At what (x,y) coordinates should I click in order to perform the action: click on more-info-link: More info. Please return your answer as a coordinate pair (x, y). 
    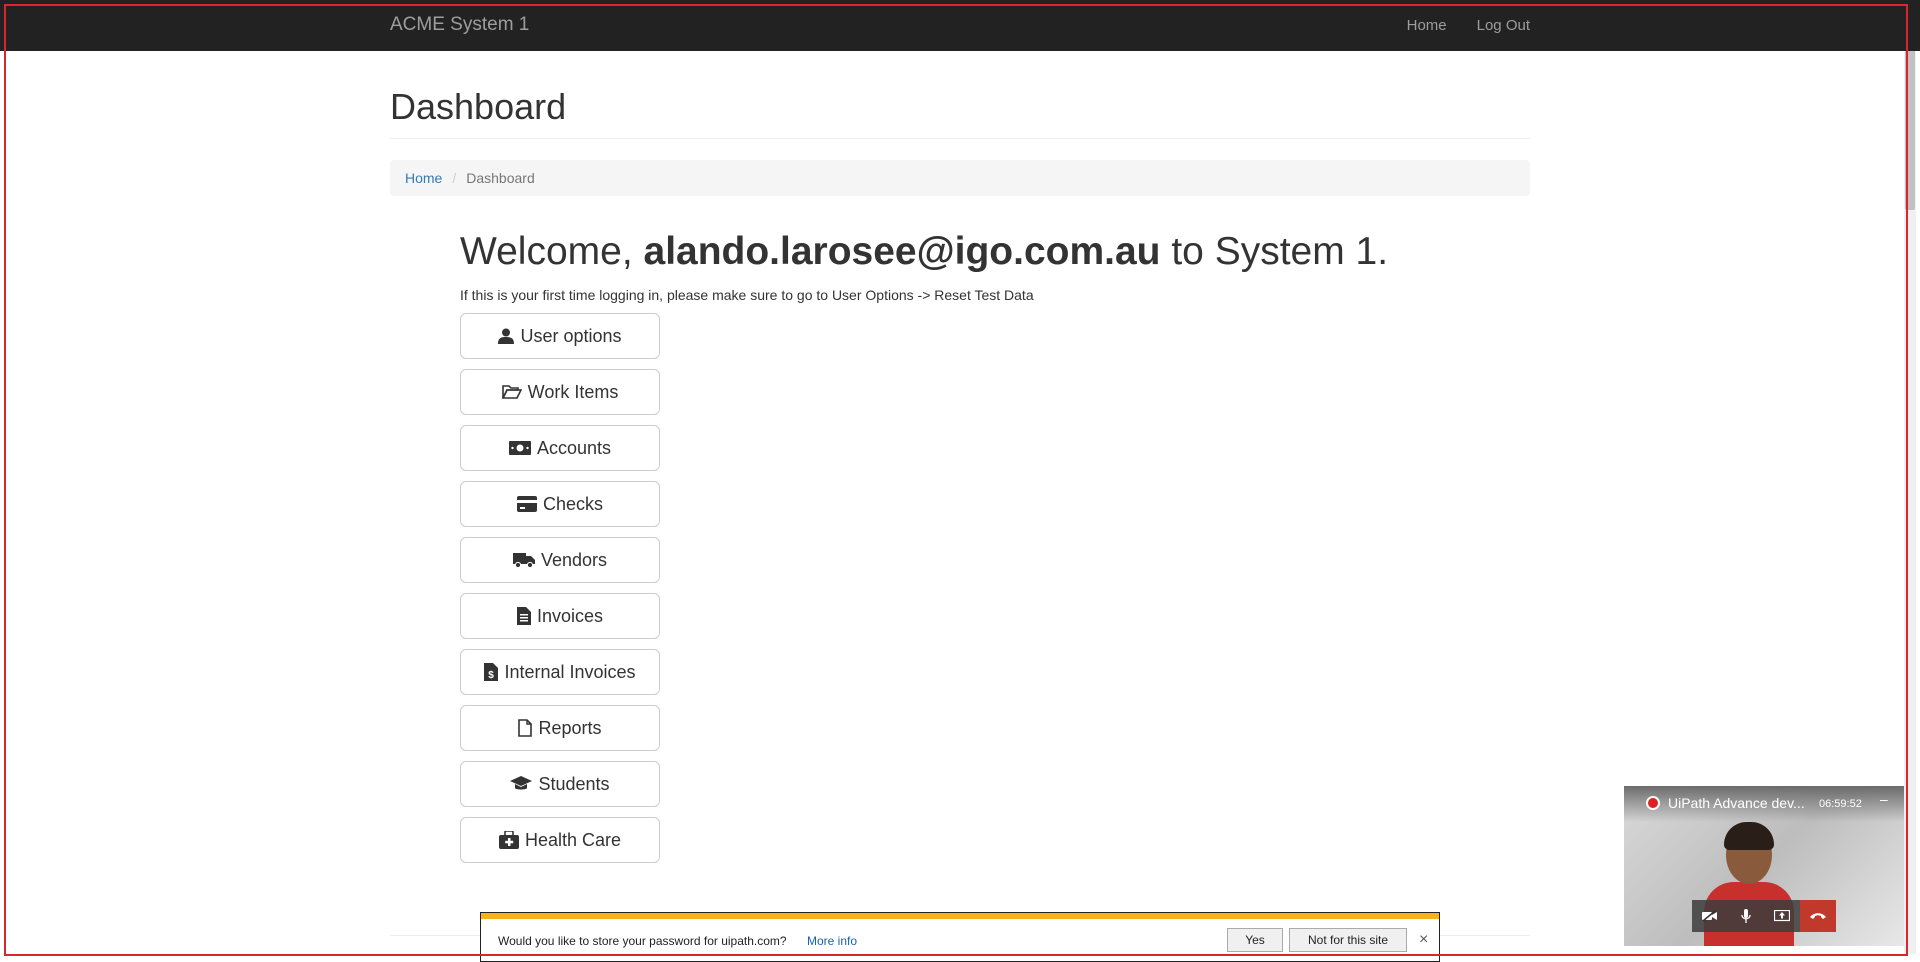
    Looking at the image, I should click on (832, 941).